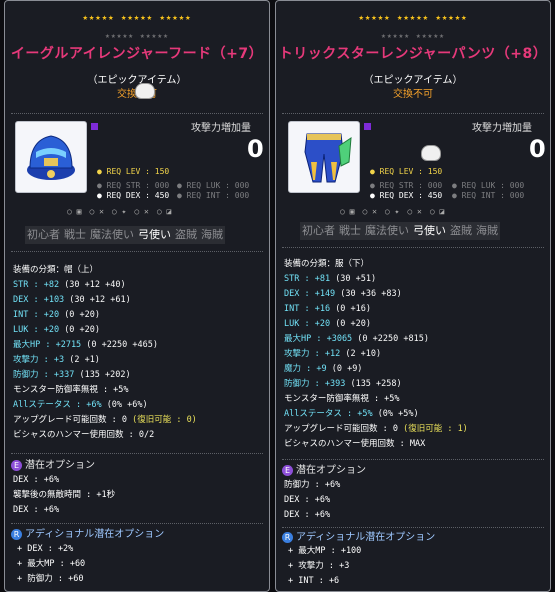 This screenshot has height=592, width=555. I want to click on potential-line-2: DEX : +6%, so click(307, 500).